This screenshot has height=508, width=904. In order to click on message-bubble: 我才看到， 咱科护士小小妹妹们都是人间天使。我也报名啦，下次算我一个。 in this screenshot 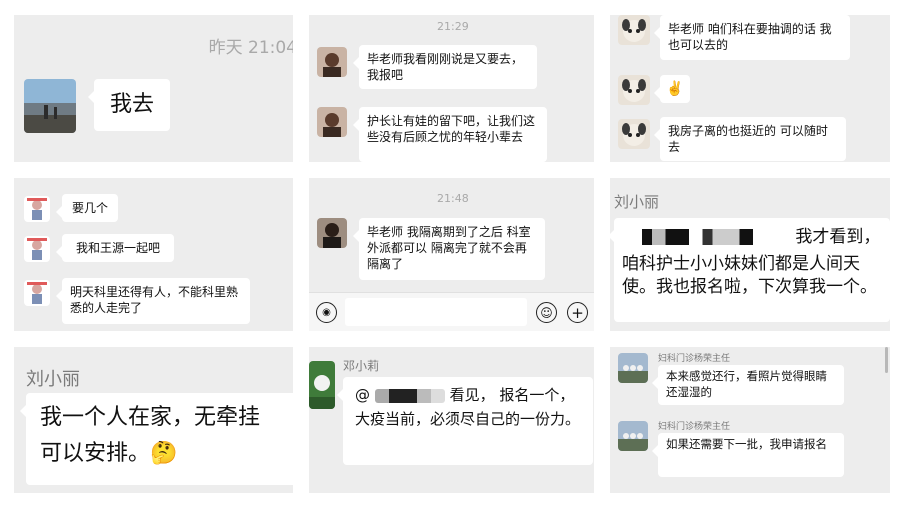, I will do `click(750, 270)`.